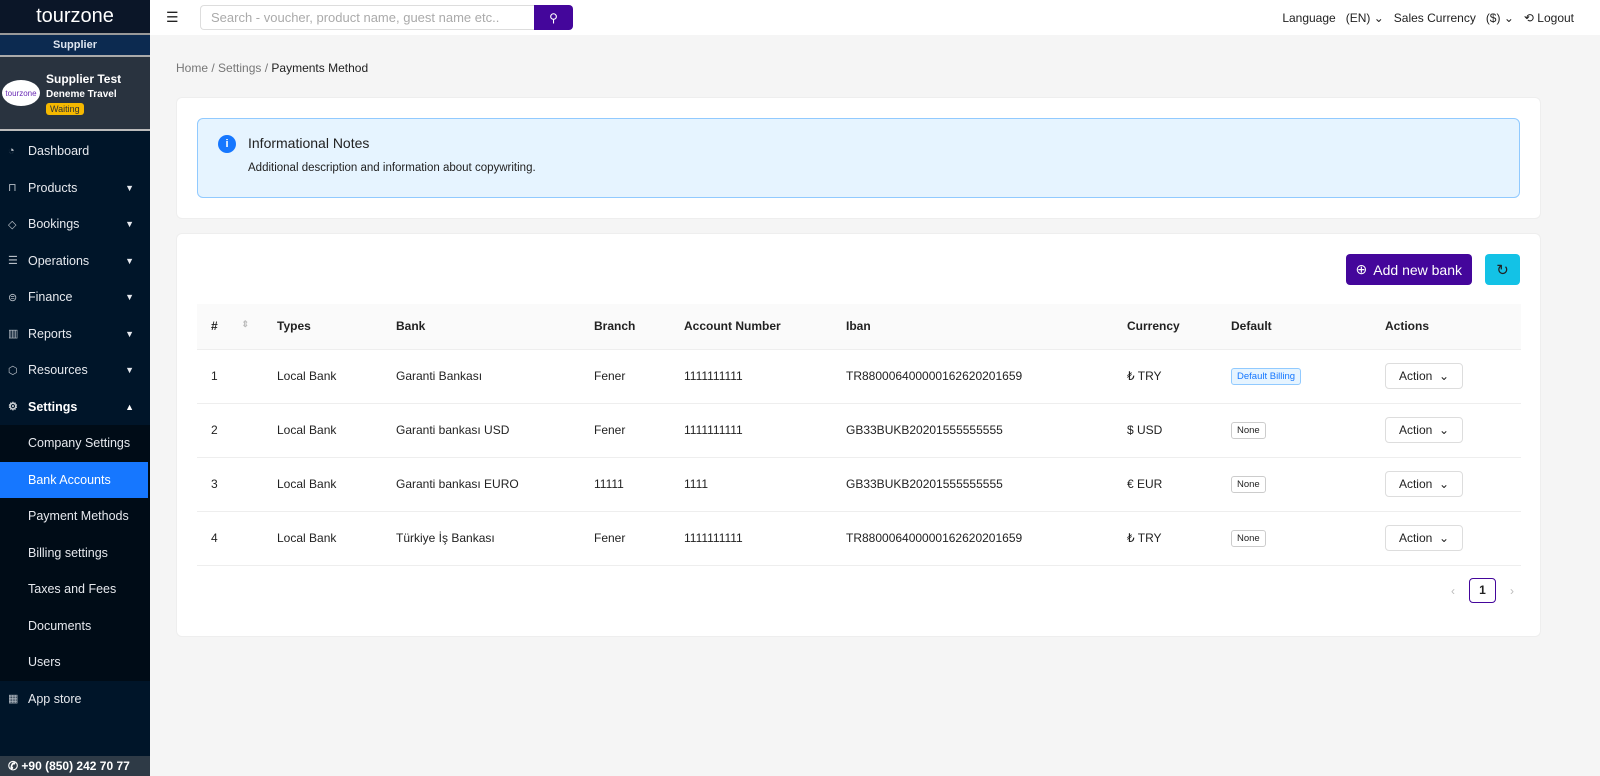  I want to click on cell-default: None, so click(1294, 538).